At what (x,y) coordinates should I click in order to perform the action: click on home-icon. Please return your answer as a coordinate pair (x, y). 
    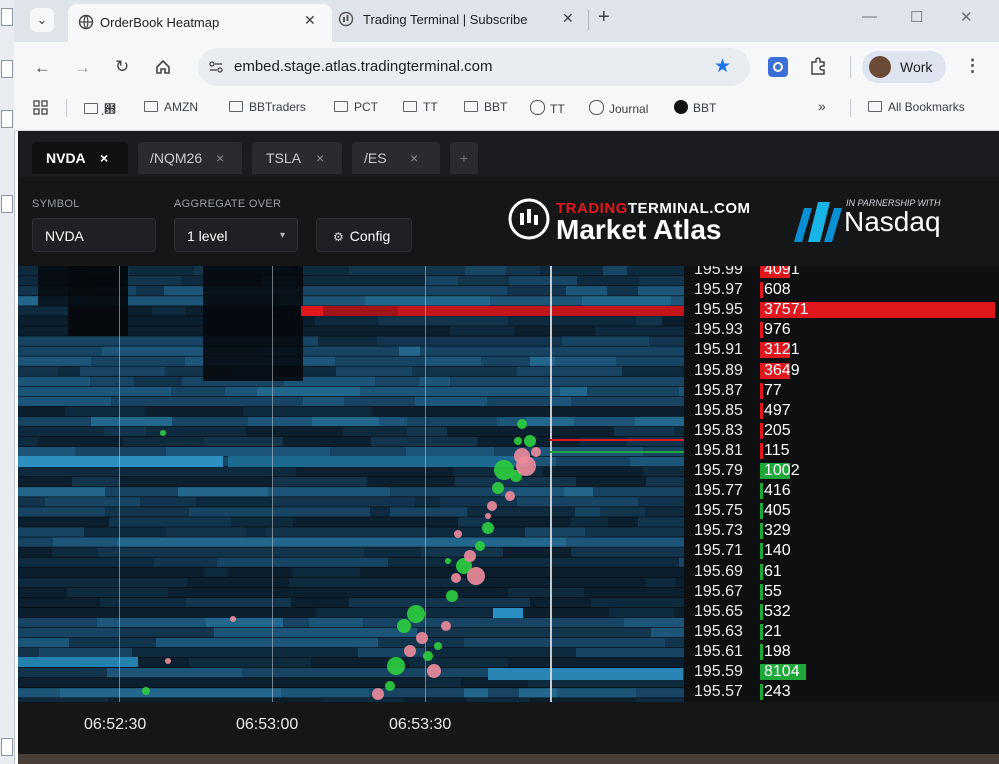
    Looking at the image, I should click on (163, 67).